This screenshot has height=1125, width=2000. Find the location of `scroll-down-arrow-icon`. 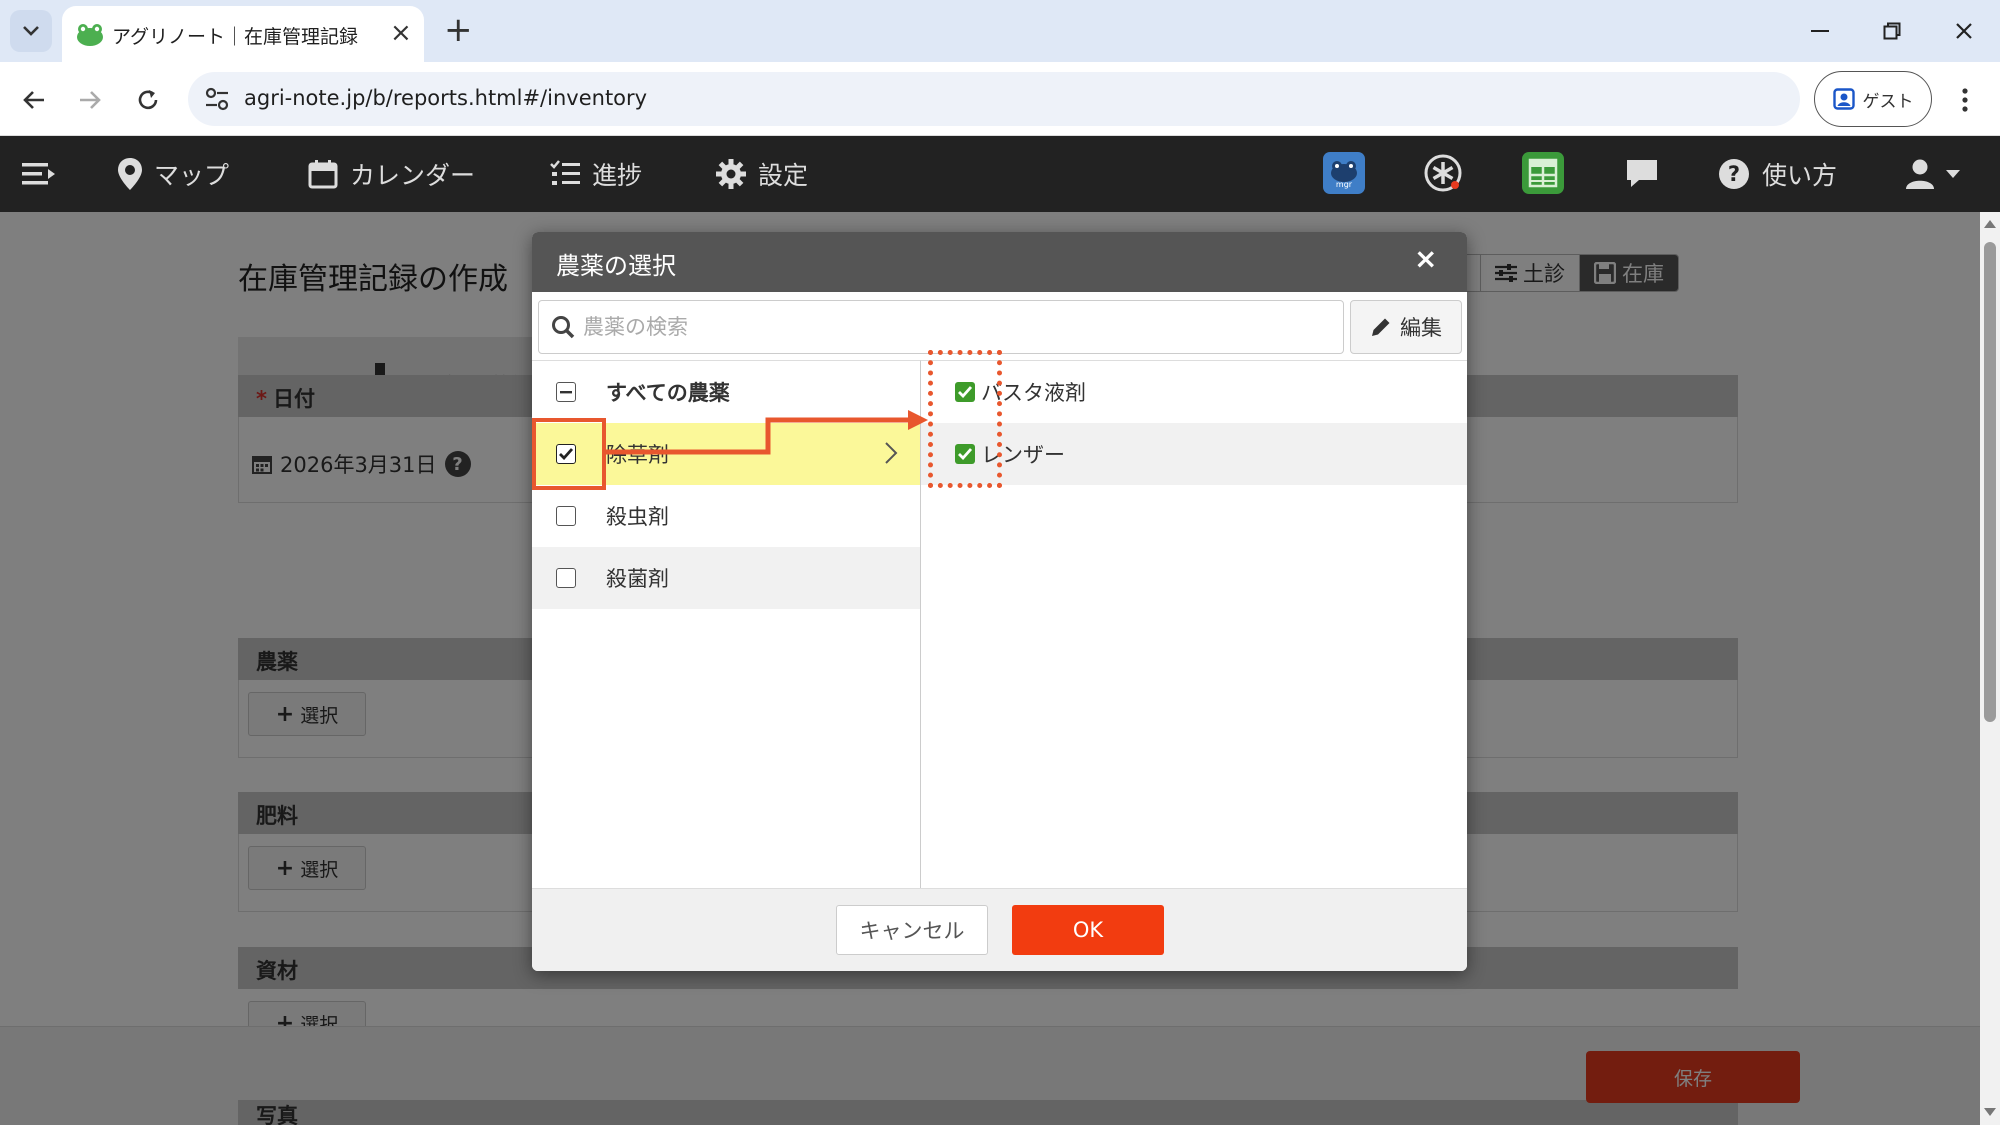

scroll-down-arrow-icon is located at coordinates (1990, 1112).